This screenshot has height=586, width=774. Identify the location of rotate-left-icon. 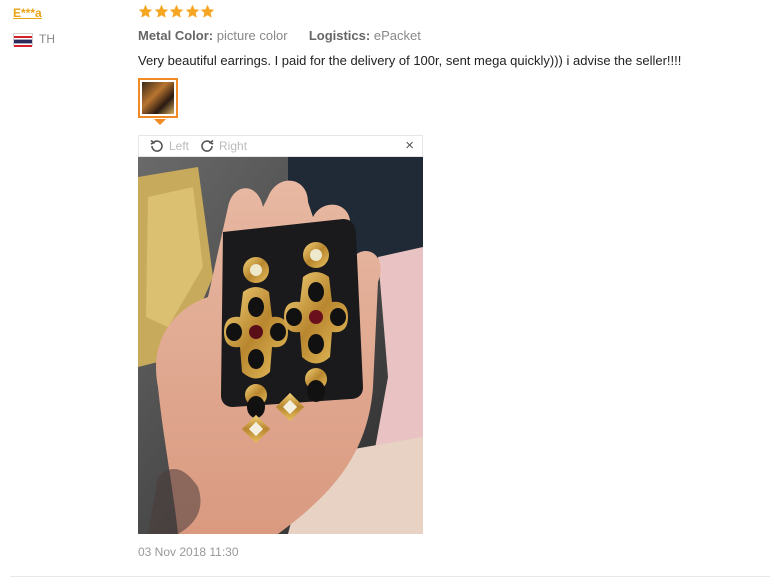
(156, 145).